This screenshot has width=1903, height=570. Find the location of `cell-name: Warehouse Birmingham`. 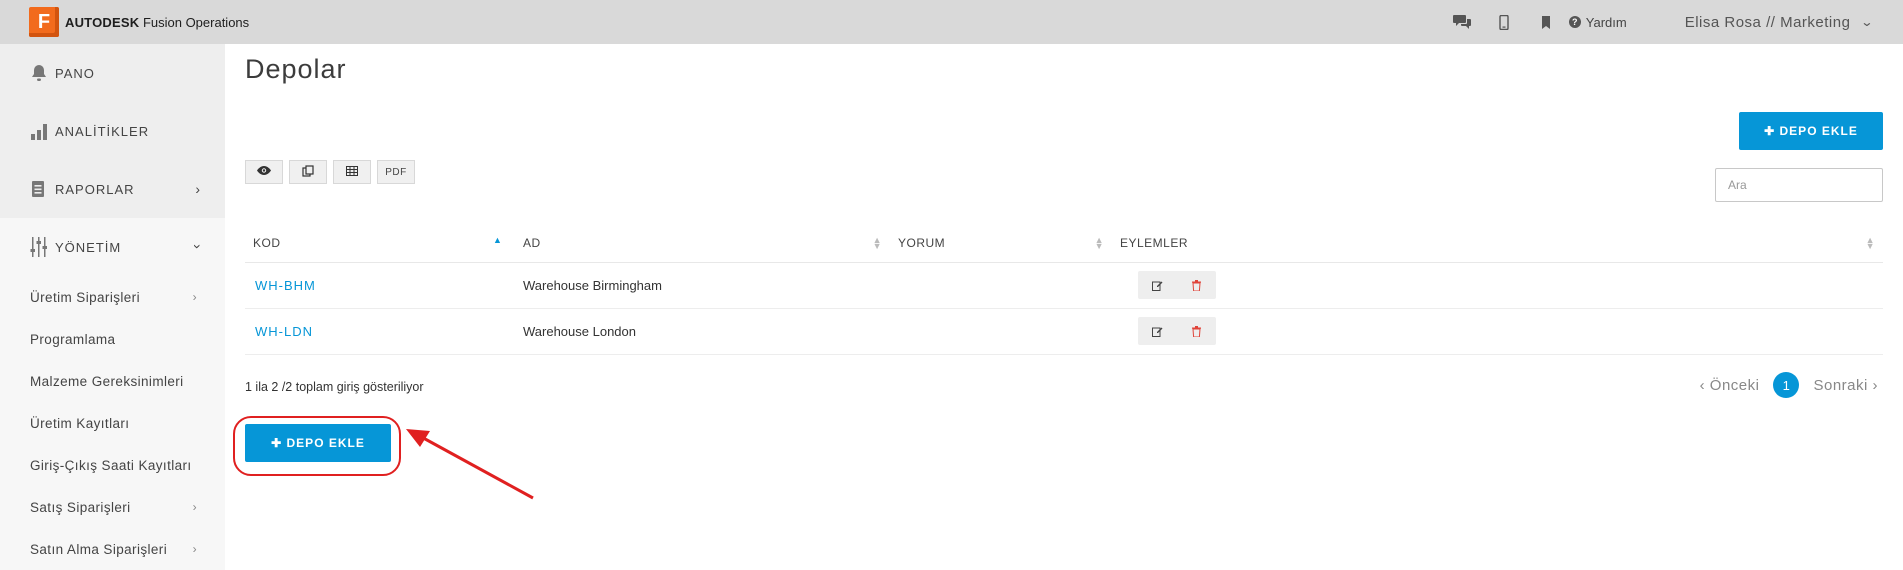

cell-name: Warehouse Birmingham is located at coordinates (702, 285).